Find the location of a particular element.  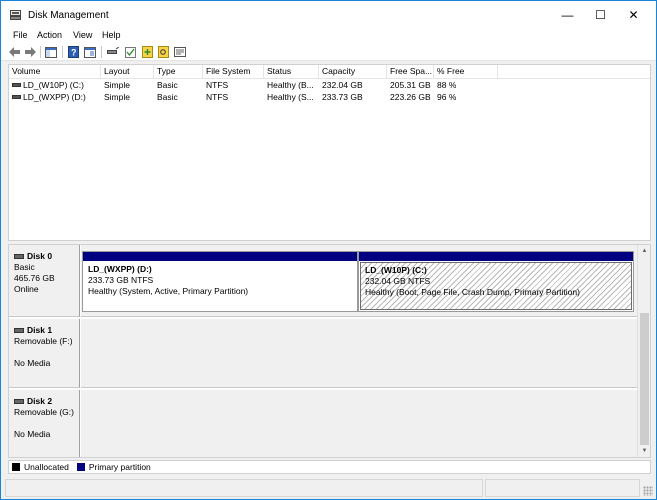

volume-name: LD_(W10P) (C:) is located at coordinates (53, 85).